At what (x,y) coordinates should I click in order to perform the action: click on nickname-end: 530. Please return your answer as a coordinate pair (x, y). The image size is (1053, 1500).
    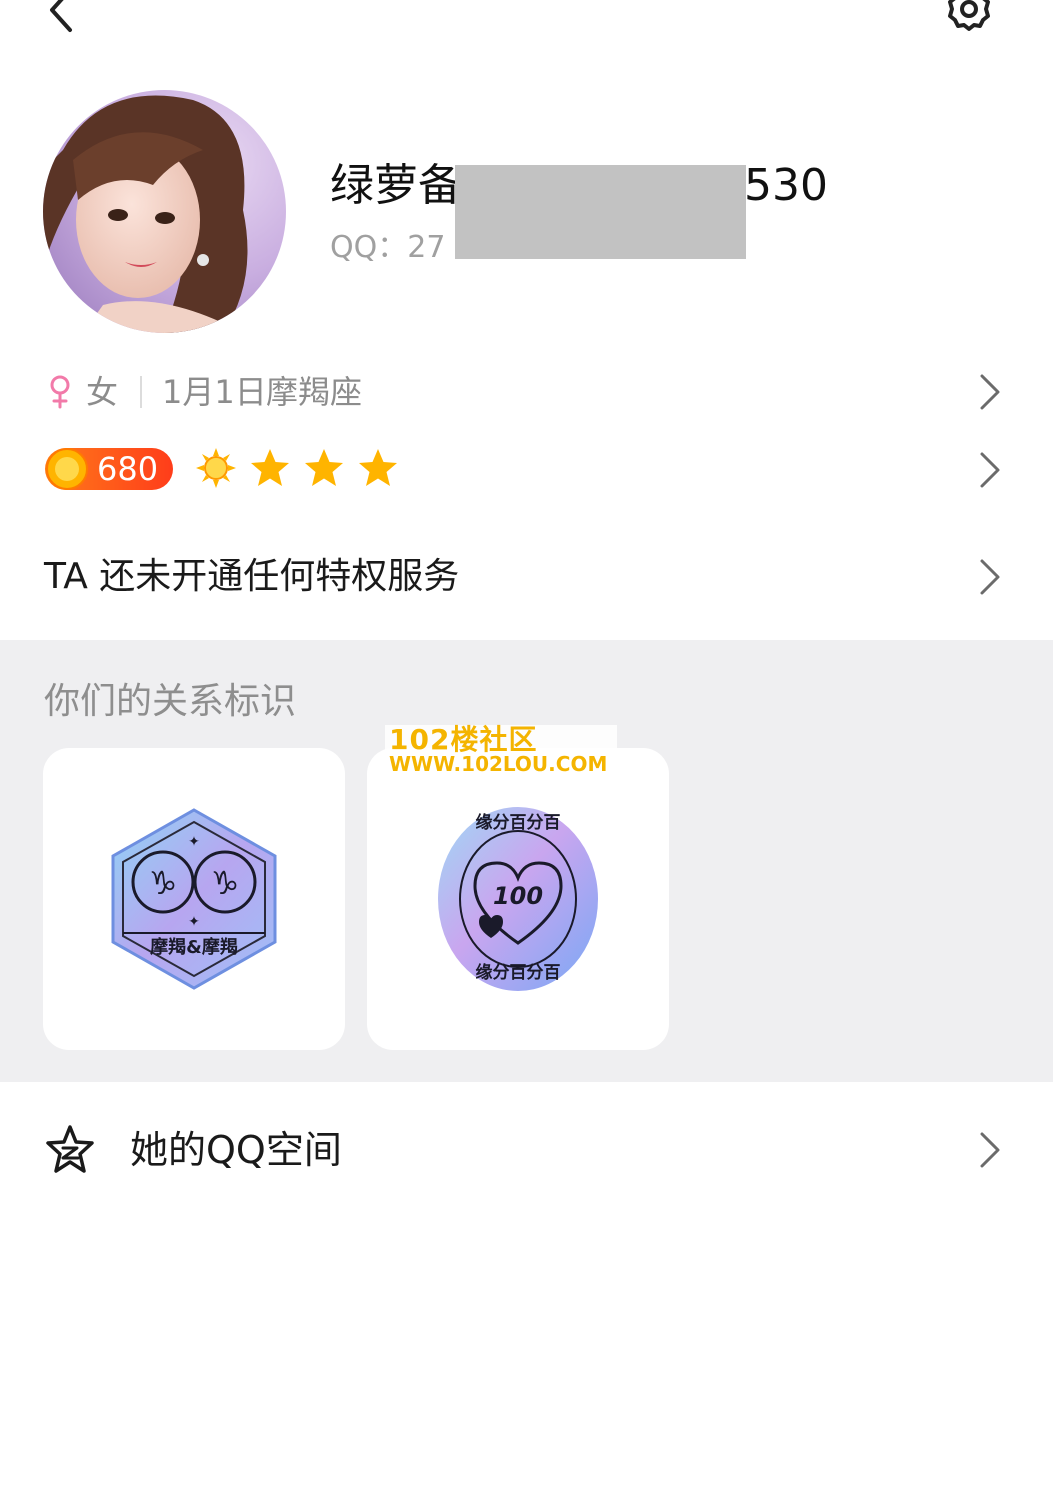
    Looking at the image, I should click on (786, 185).